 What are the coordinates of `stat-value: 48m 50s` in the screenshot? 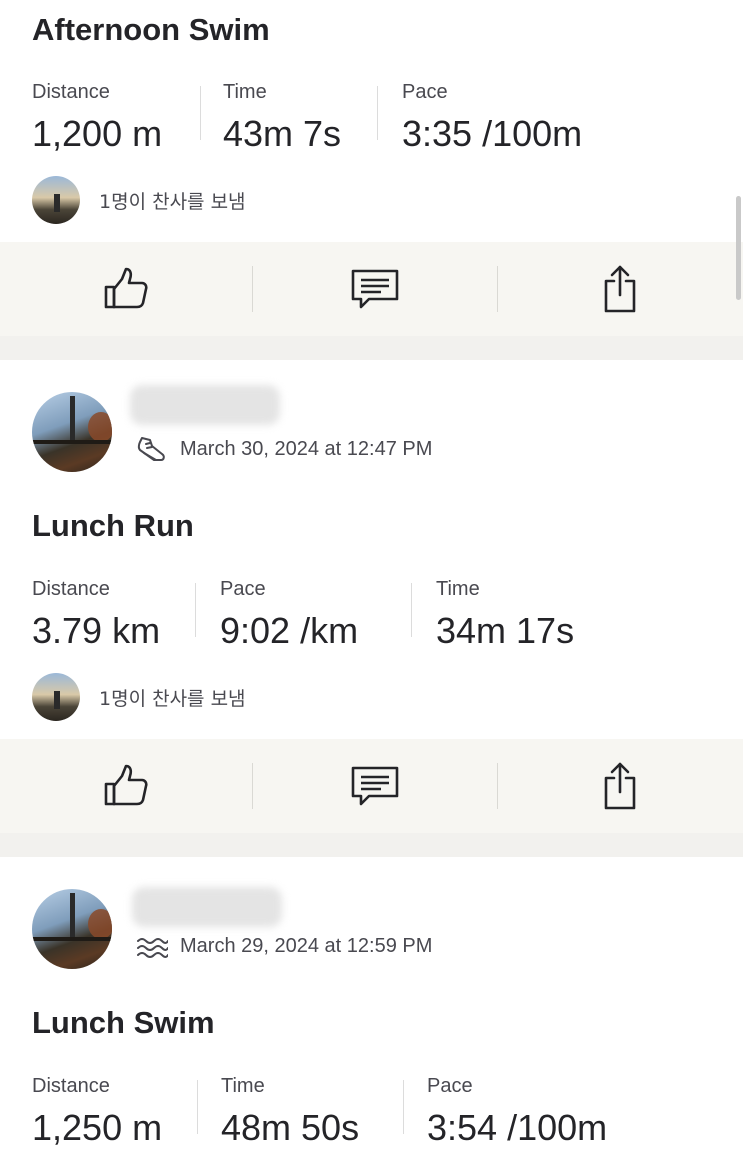 It's located at (290, 1127).